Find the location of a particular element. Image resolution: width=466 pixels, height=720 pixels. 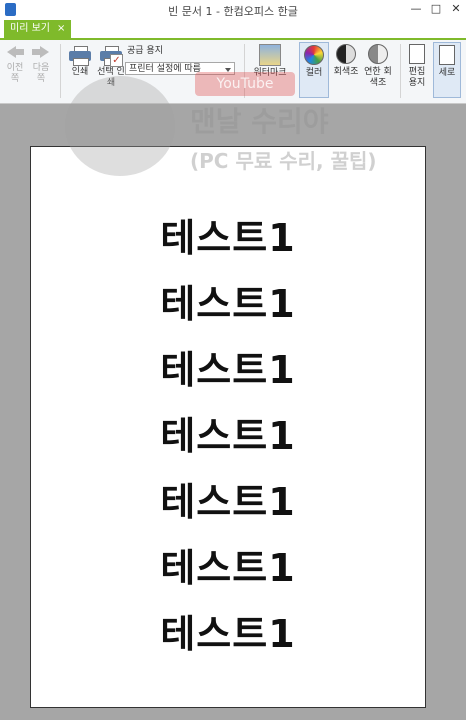

close-button: ✕ is located at coordinates (456, 9).